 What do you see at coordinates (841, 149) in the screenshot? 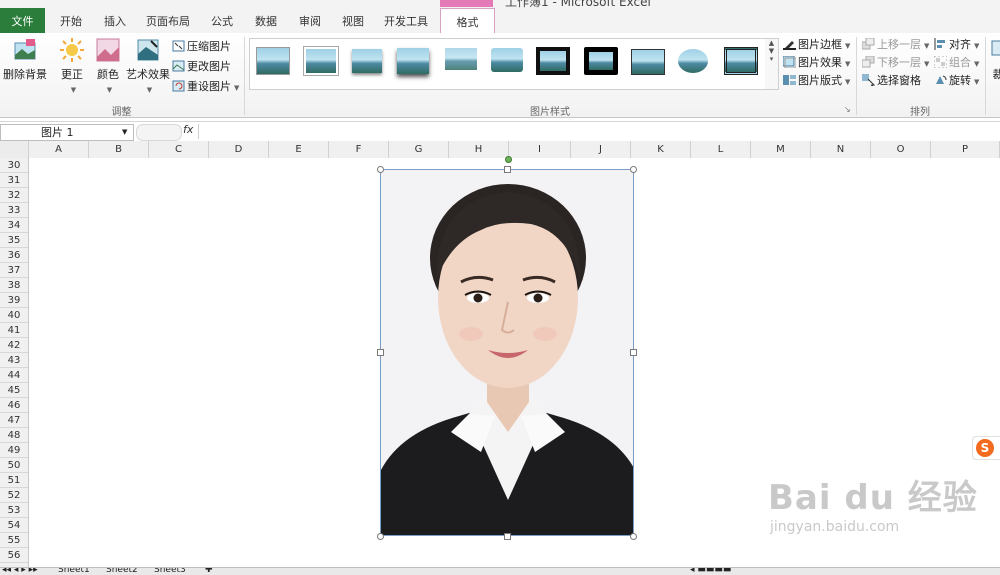
I see `column-header: N` at bounding box center [841, 149].